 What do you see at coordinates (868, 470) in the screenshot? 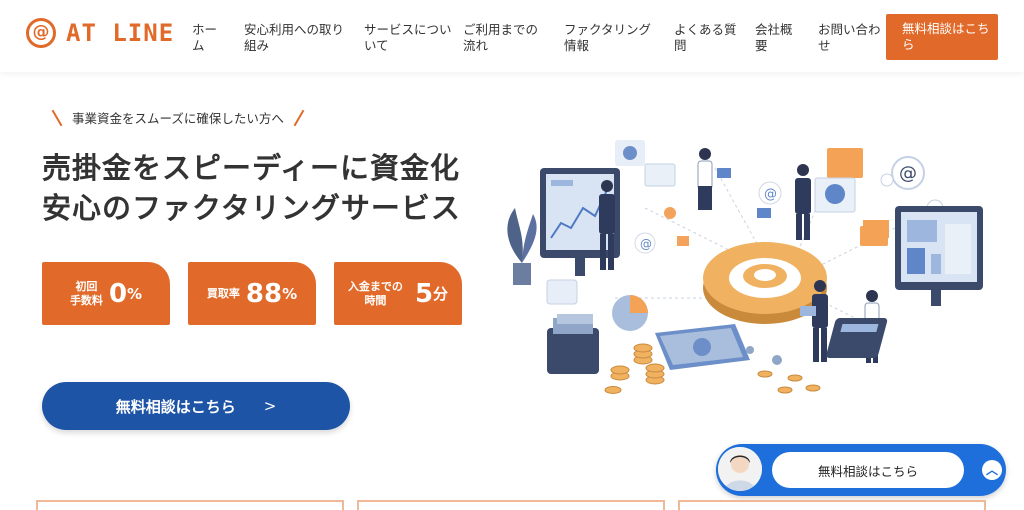
I see `chat-consult-button: 無料相談はこちら` at bounding box center [868, 470].